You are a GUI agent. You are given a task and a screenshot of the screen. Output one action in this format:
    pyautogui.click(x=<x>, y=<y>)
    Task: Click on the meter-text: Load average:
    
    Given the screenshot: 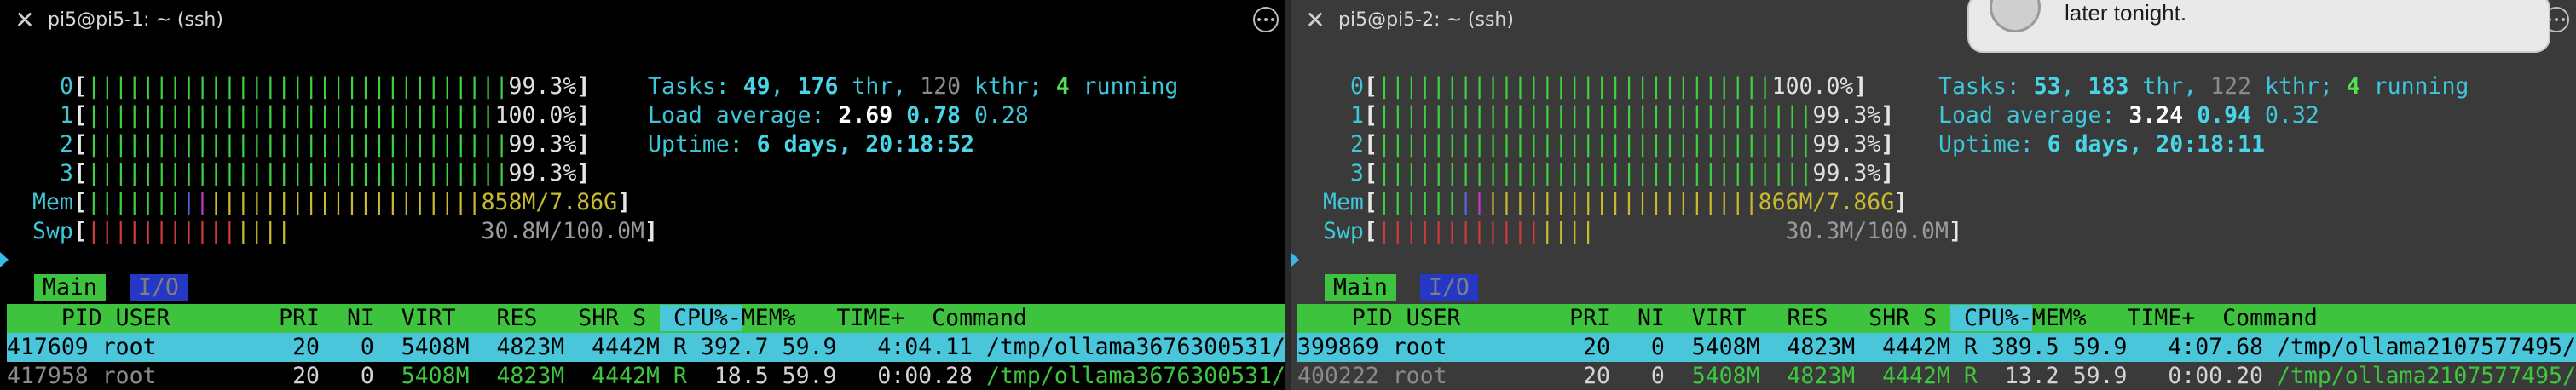 What is the action you would take?
    pyautogui.click(x=736, y=115)
    